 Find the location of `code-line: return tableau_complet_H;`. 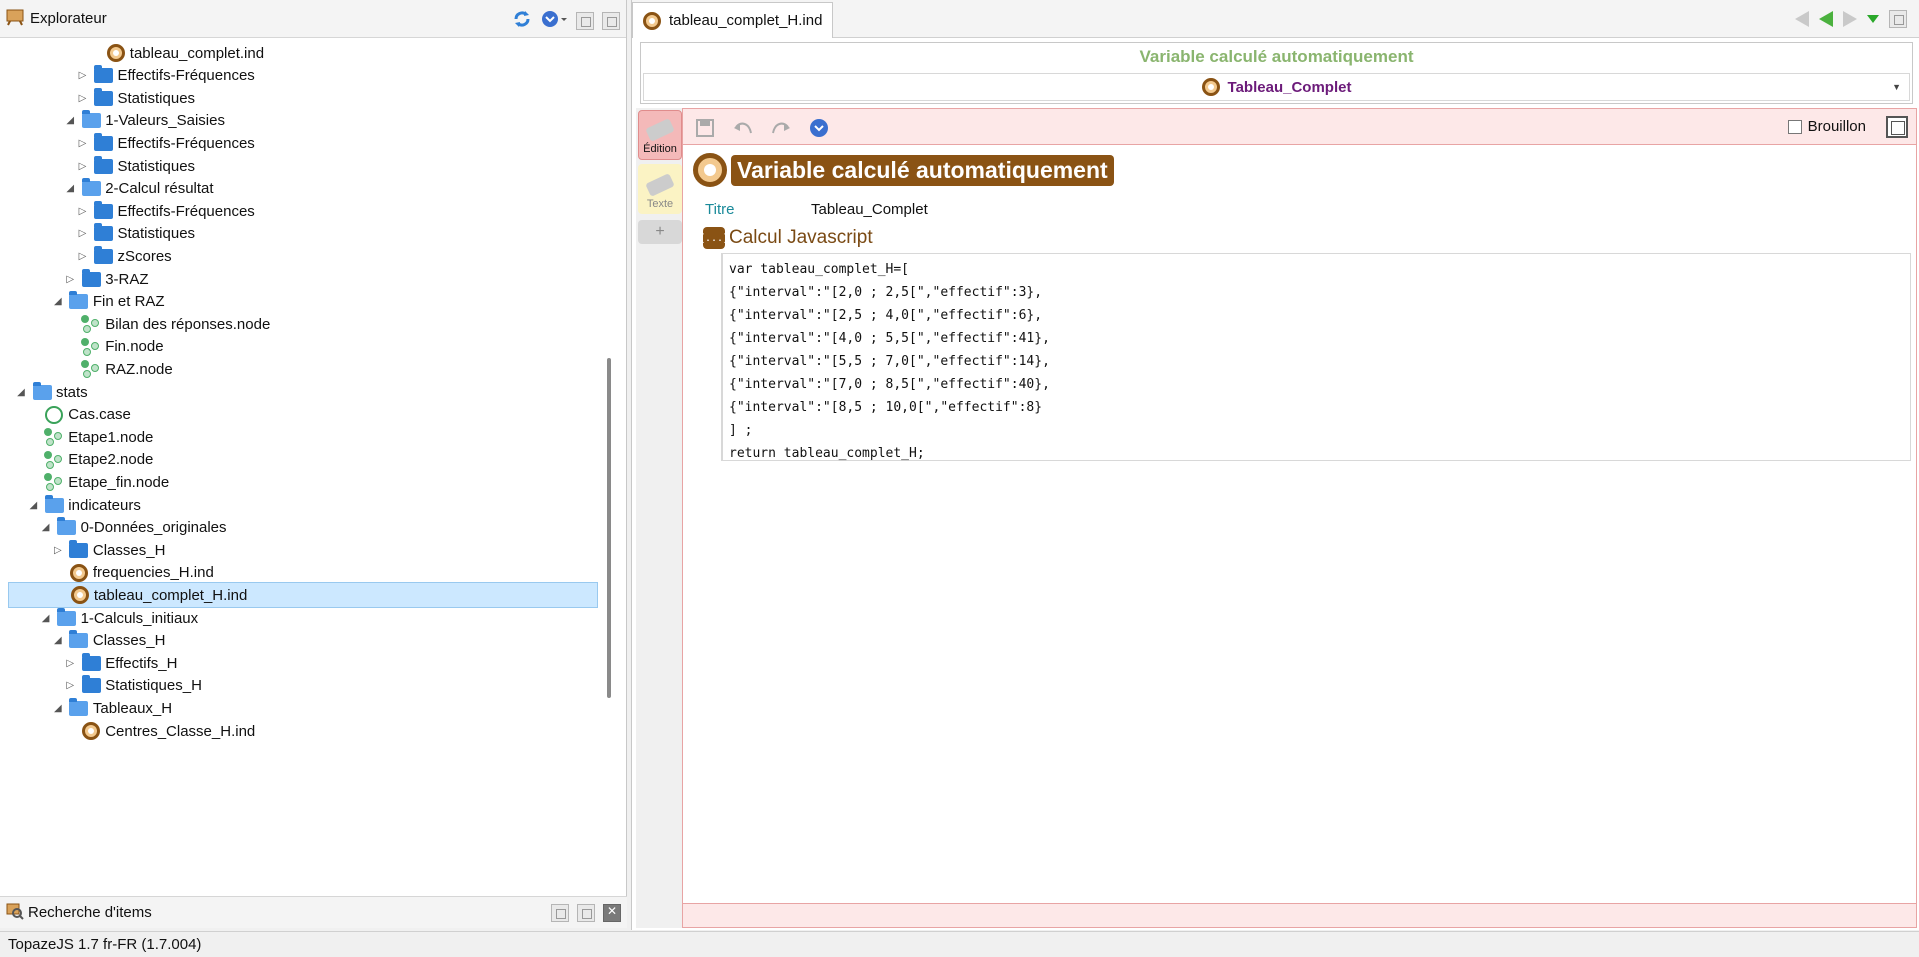

code-line: return tableau_complet_H; is located at coordinates (1316, 453).